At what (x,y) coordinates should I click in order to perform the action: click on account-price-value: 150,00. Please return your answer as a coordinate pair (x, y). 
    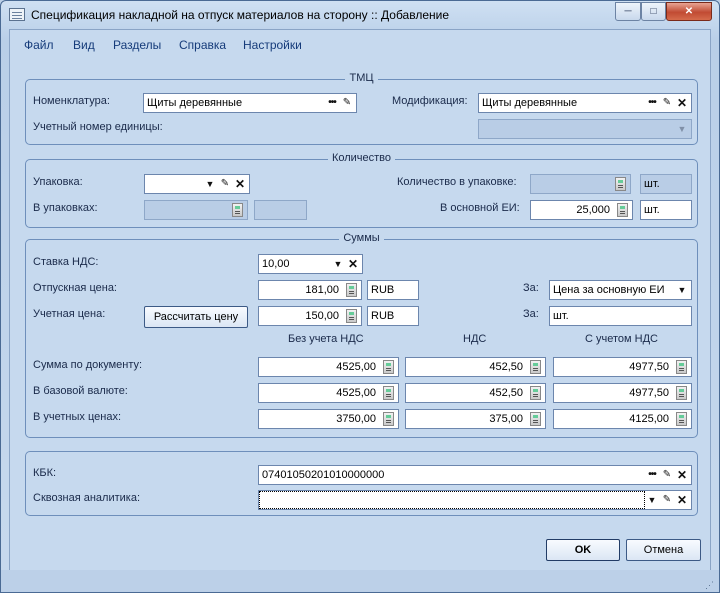
    Looking at the image, I should click on (322, 316).